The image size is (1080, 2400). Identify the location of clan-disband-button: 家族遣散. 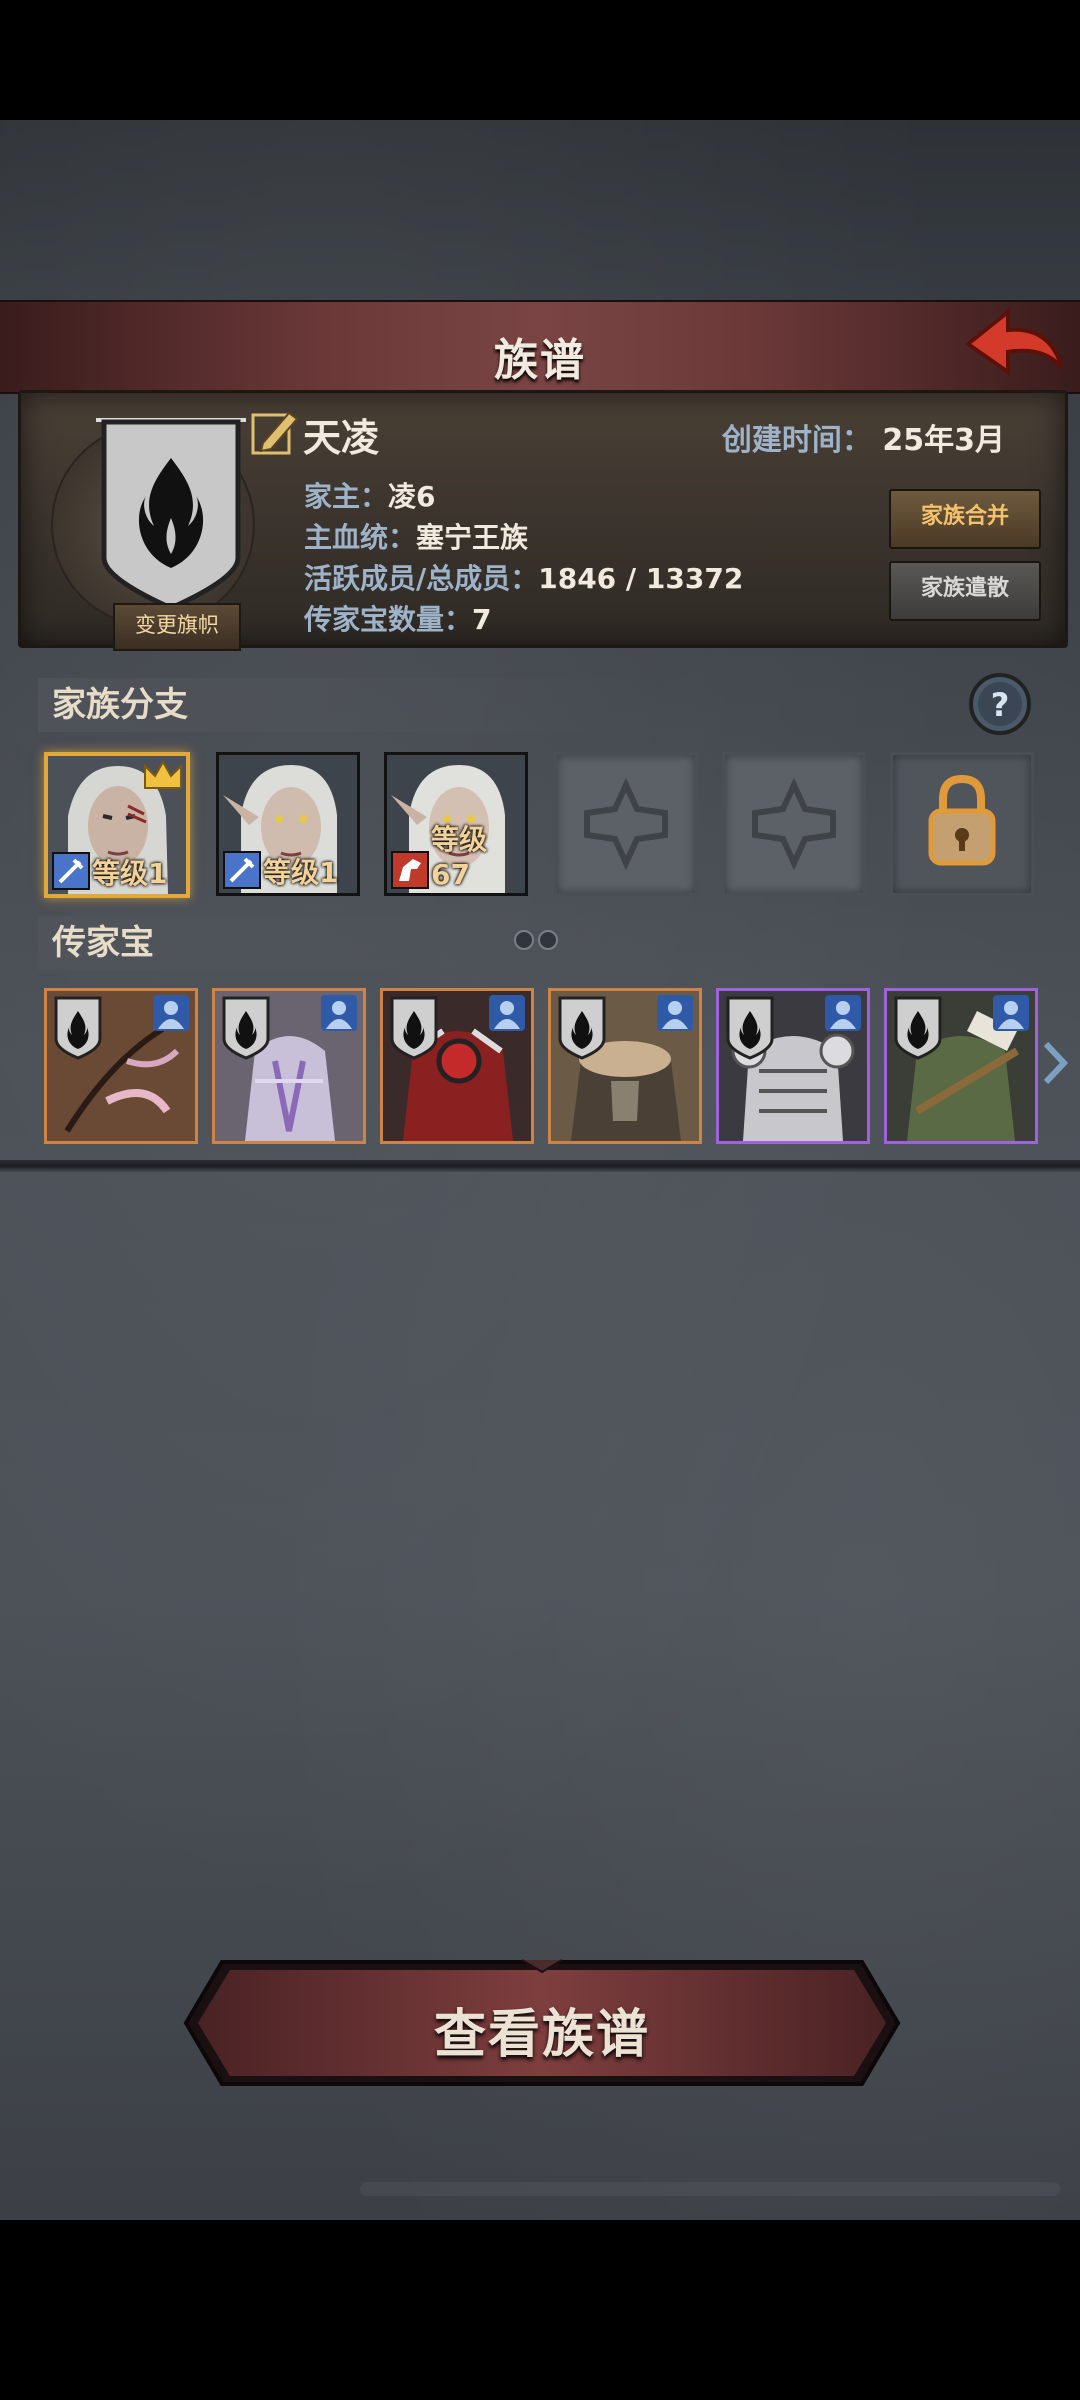
(965, 591).